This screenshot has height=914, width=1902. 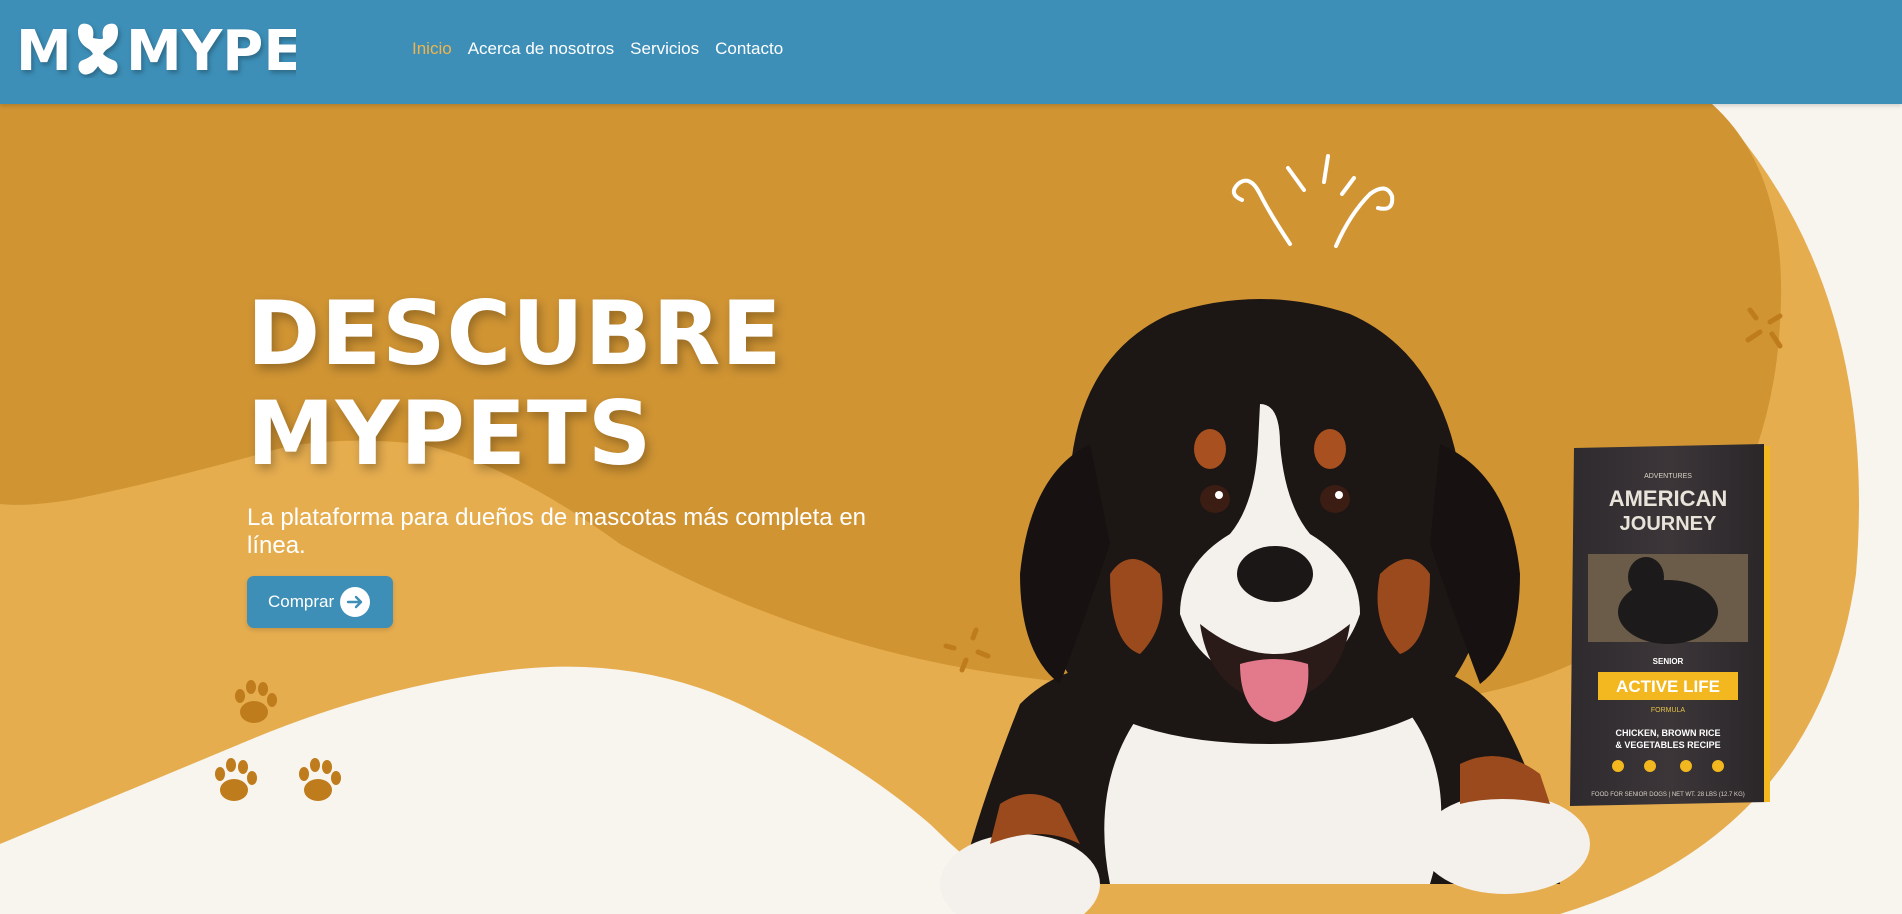 What do you see at coordinates (44, 48) in the screenshot?
I see `svg-text: M` at bounding box center [44, 48].